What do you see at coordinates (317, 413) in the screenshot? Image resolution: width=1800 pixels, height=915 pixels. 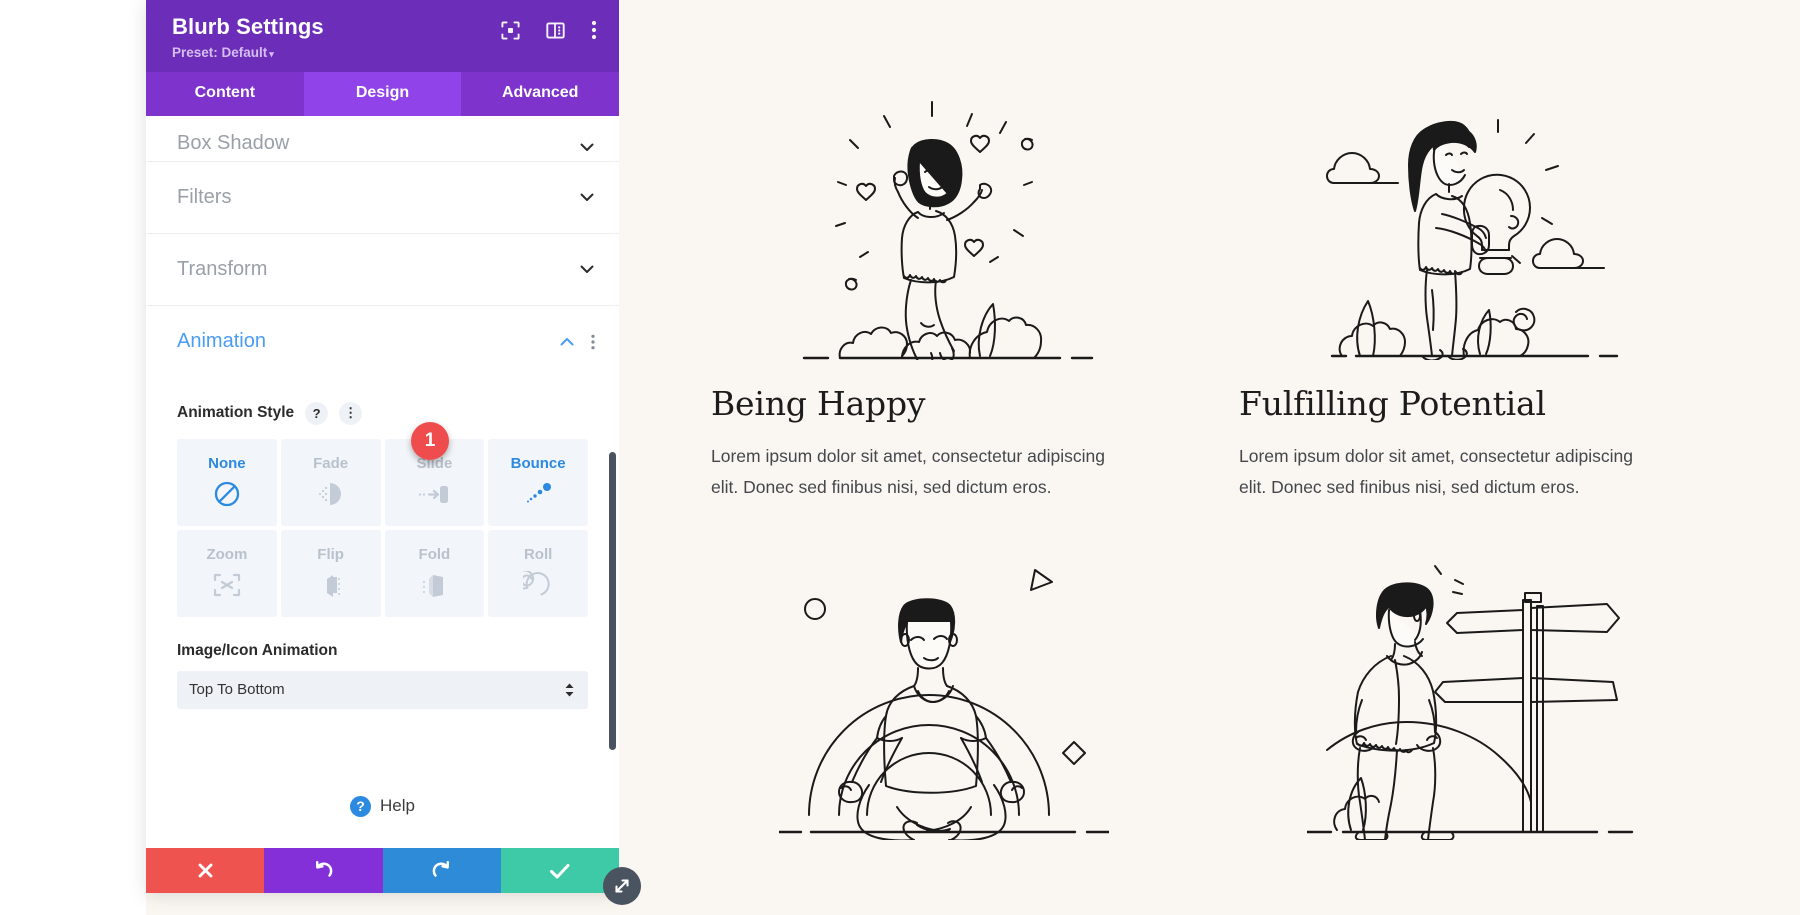 I see `help-question-icon: ?` at bounding box center [317, 413].